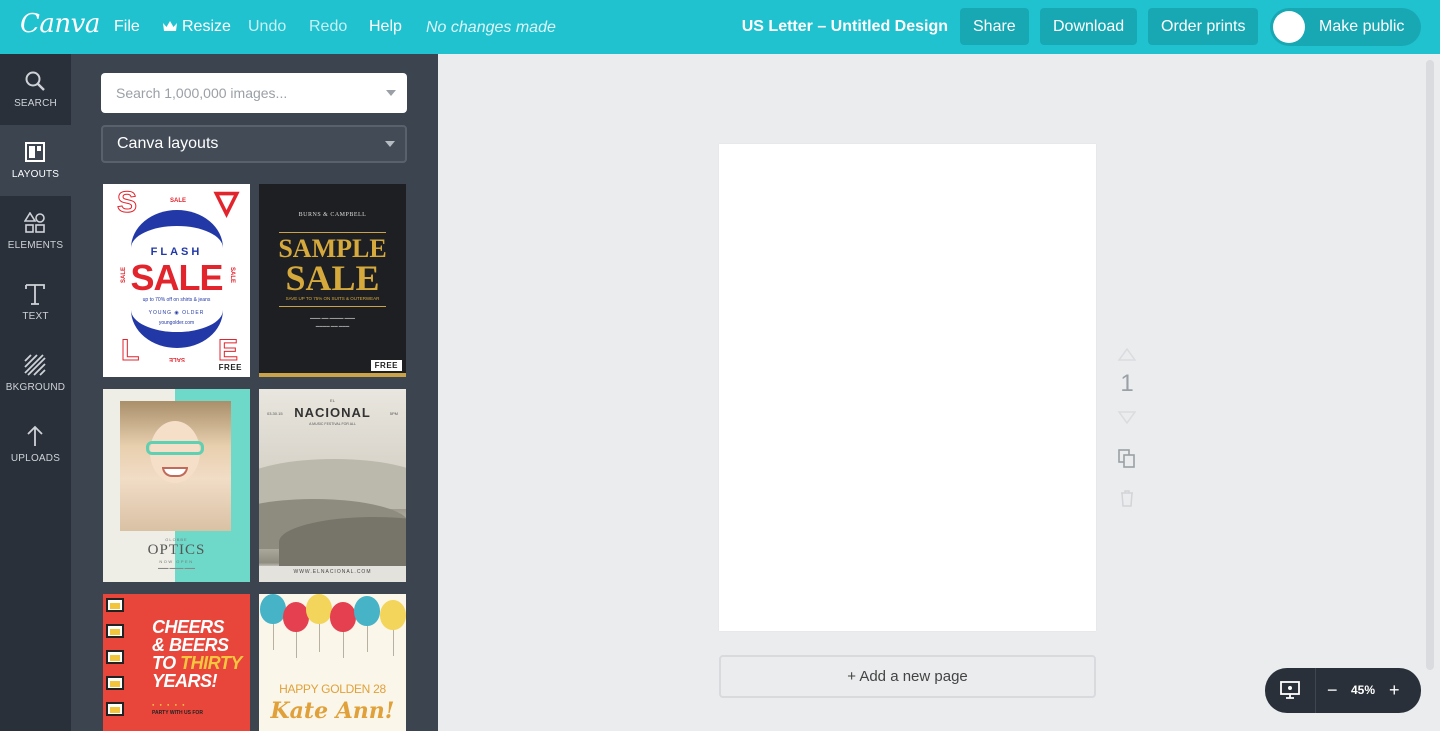 This screenshot has width=1440, height=731. What do you see at coordinates (211, 663) in the screenshot?
I see `template-text: THIRTY` at bounding box center [211, 663].